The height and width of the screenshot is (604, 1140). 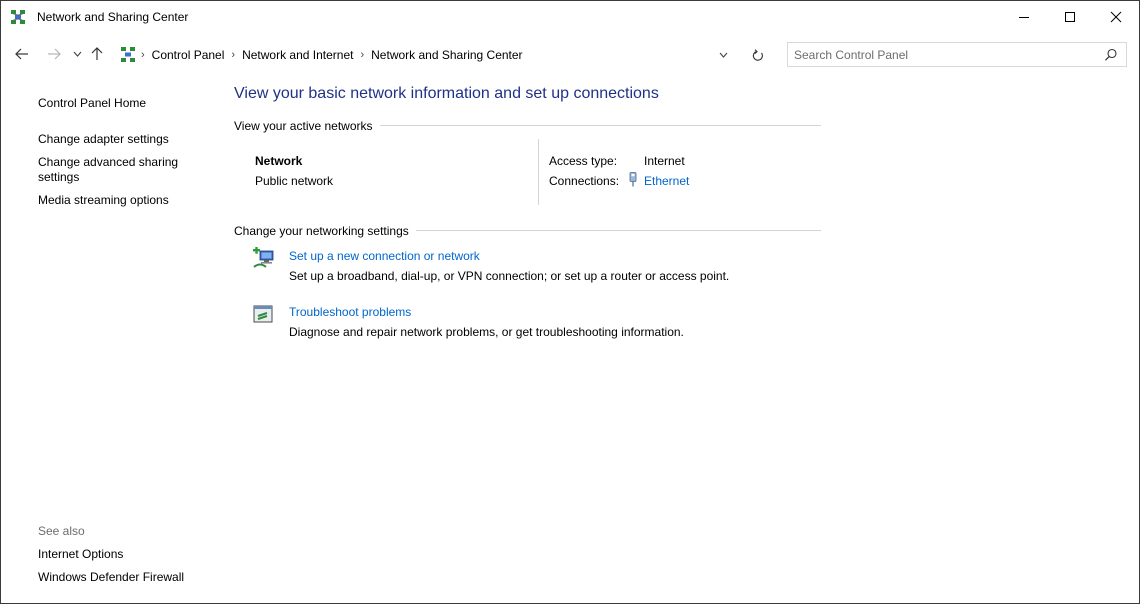 I want to click on close-button, so click(x=1116, y=17).